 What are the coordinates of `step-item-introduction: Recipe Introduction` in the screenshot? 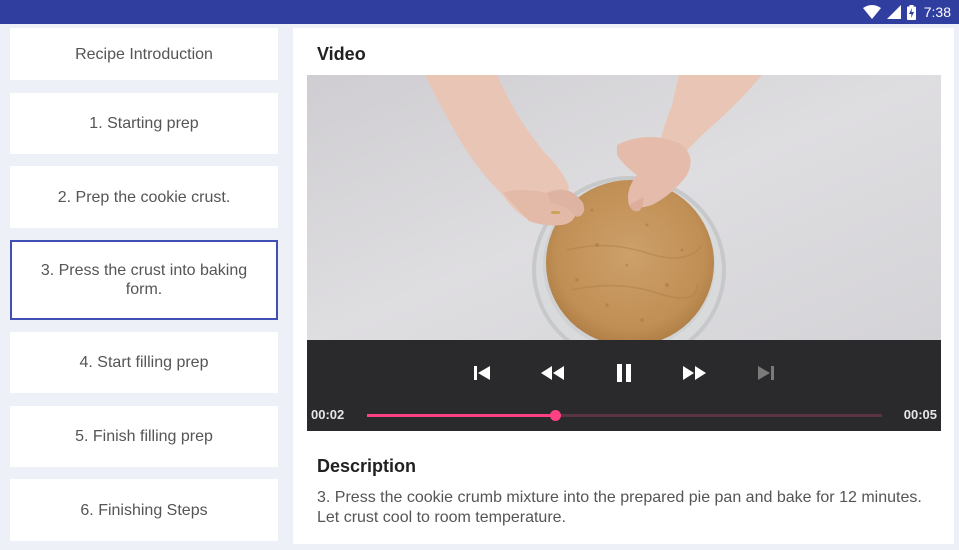 It's located at (144, 54).